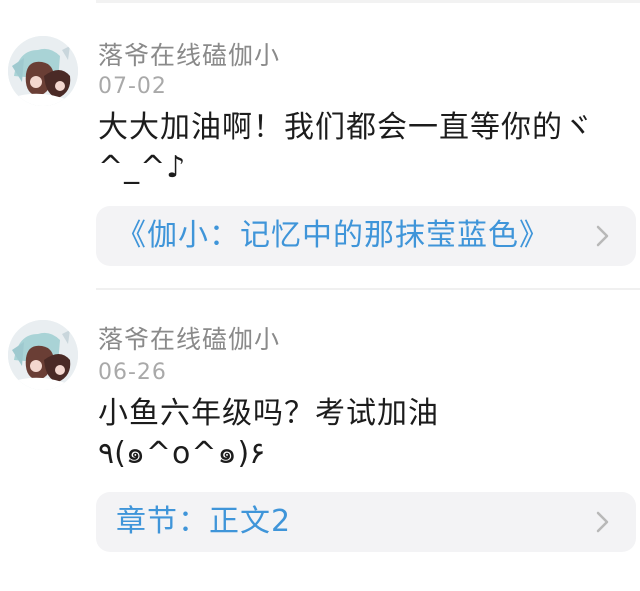 This screenshot has height=591, width=640. I want to click on comment-date: 07-02, so click(132, 86).